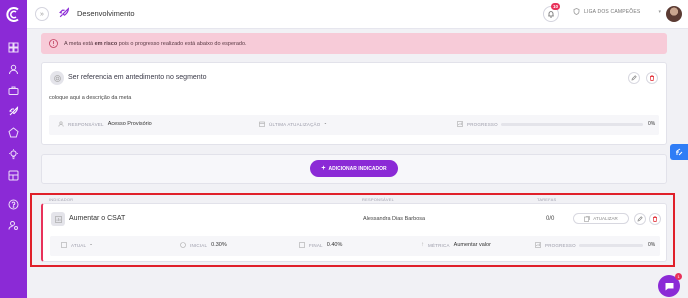  What do you see at coordinates (316, 245) in the screenshot?
I see `final-label: FINAL` at bounding box center [316, 245].